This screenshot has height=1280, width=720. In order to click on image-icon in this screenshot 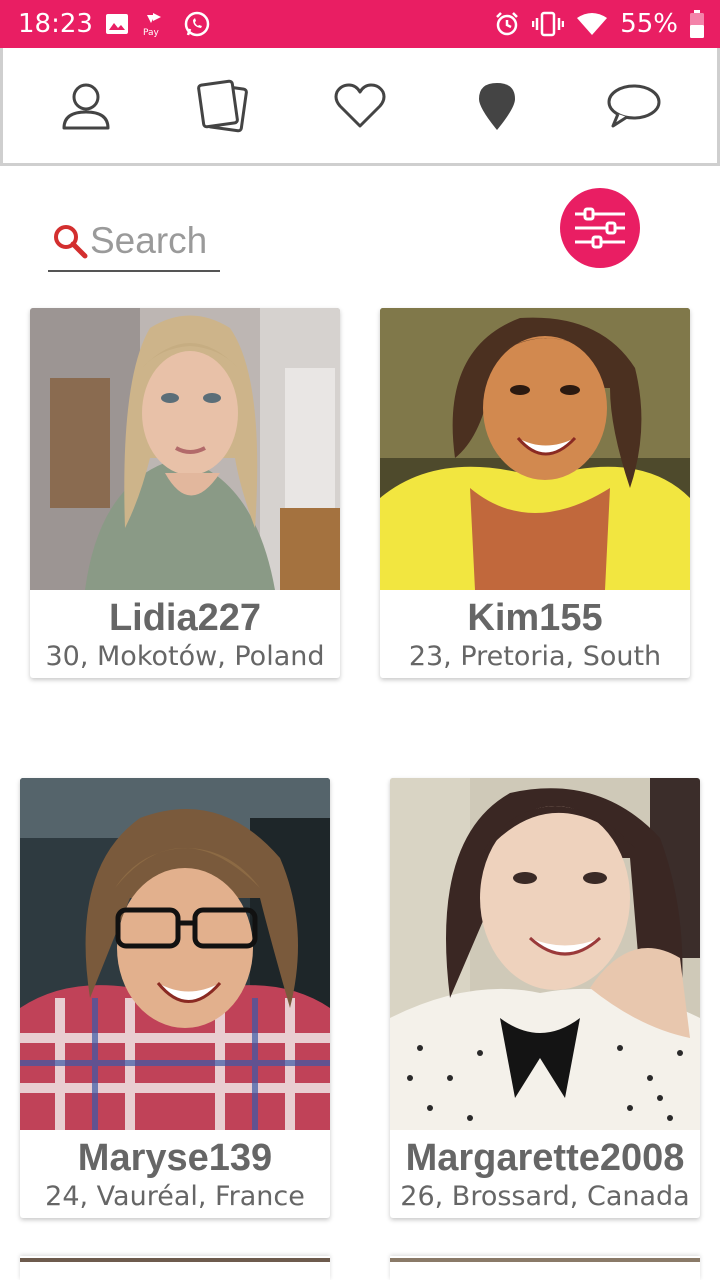, I will do `click(117, 24)`.